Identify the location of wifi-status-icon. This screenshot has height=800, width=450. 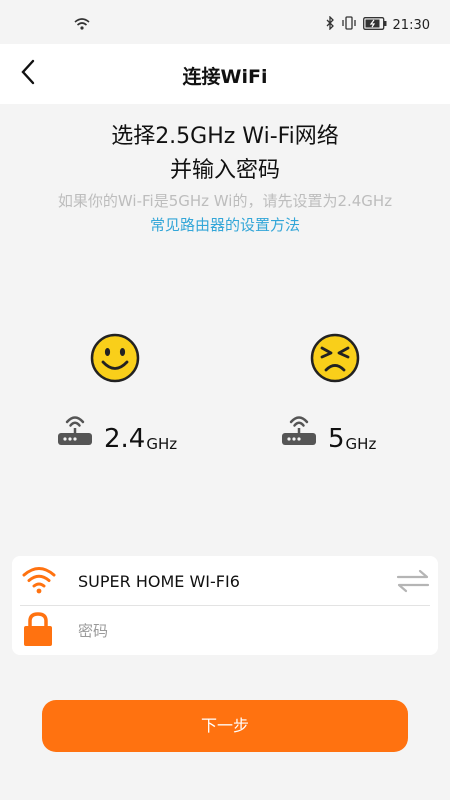
(82, 25).